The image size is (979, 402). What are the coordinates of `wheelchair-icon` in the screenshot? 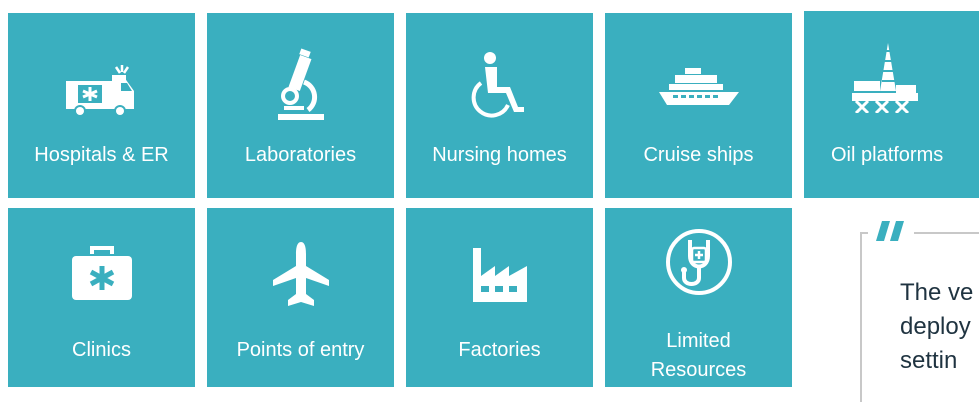 It's located at (499, 87).